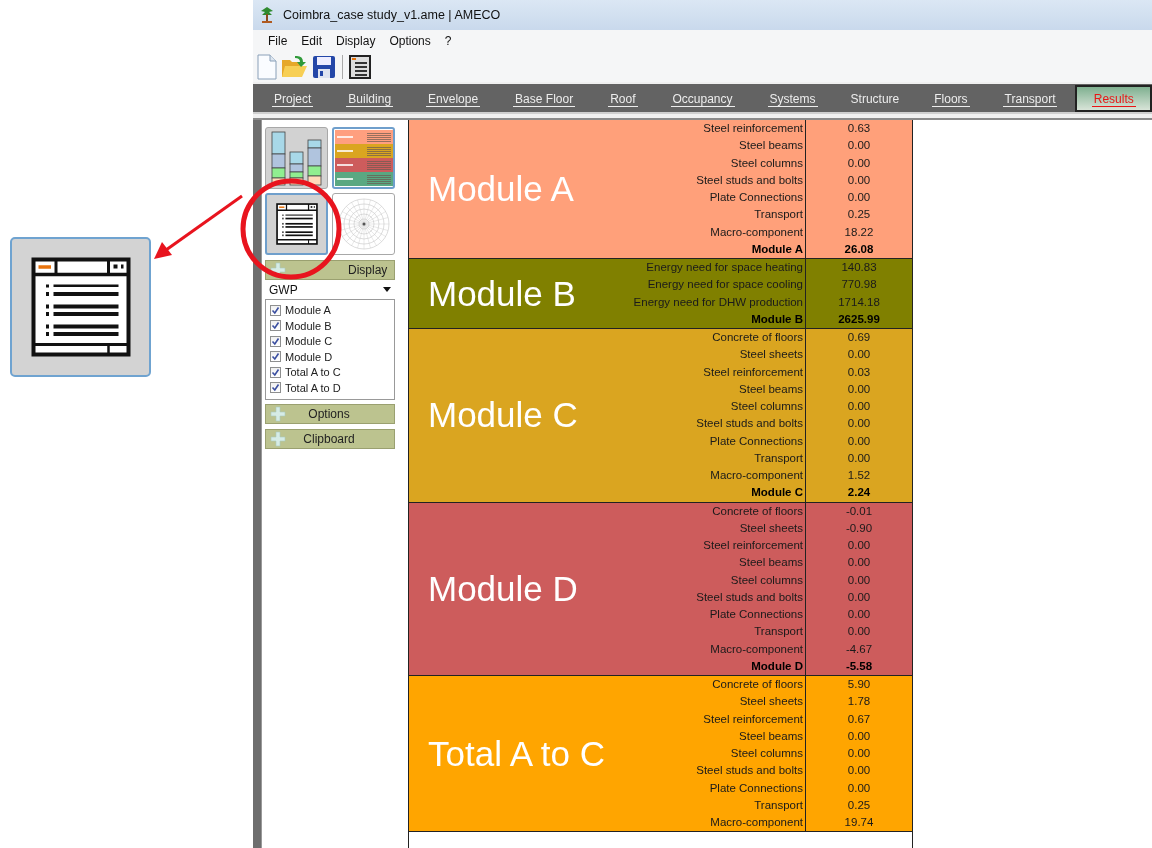 The image size is (1152, 848). Describe the element at coordinates (713, 268) in the screenshot. I see `row-label: Energy need for space heating` at that location.